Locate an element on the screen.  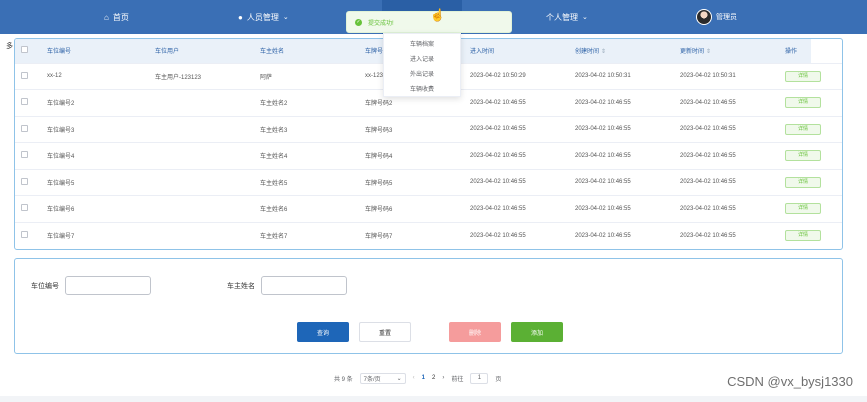
table-cell: 车主姓名3 is located at coordinates (274, 130).